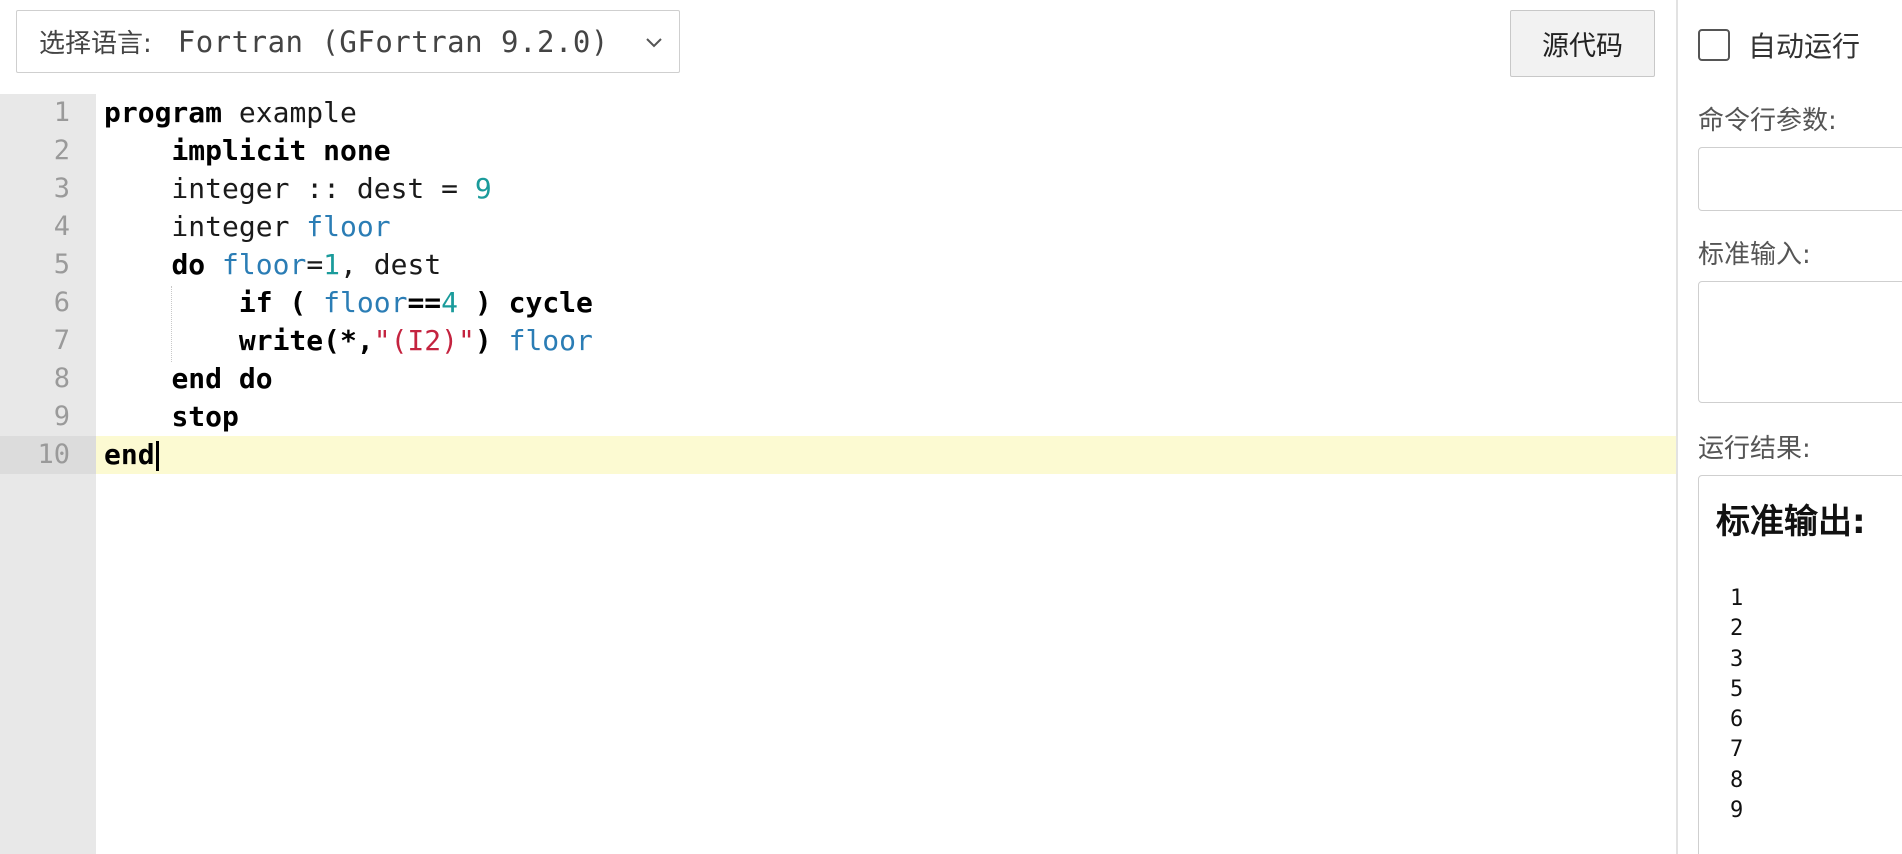 This screenshot has width=1902, height=854. Describe the element at coordinates (393, 41) in the screenshot. I see `language-select-value: Fortran (GFortran 9.2.0)` at that location.